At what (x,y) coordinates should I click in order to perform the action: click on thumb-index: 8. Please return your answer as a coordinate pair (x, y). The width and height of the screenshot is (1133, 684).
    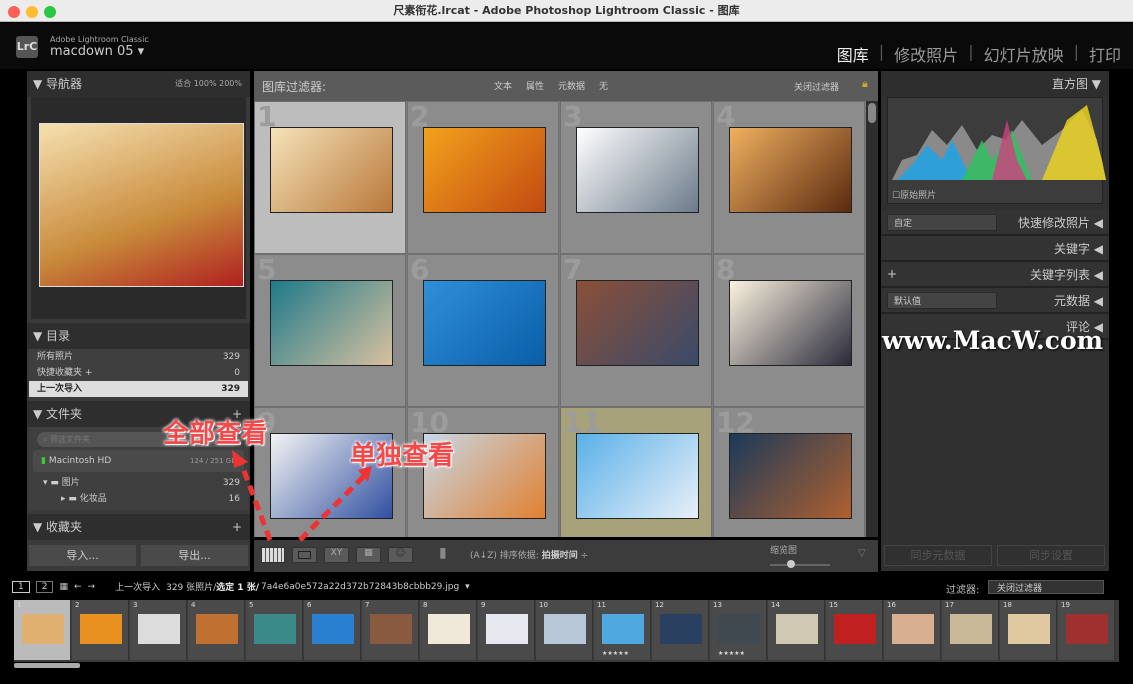
    Looking at the image, I should click on (425, 605).